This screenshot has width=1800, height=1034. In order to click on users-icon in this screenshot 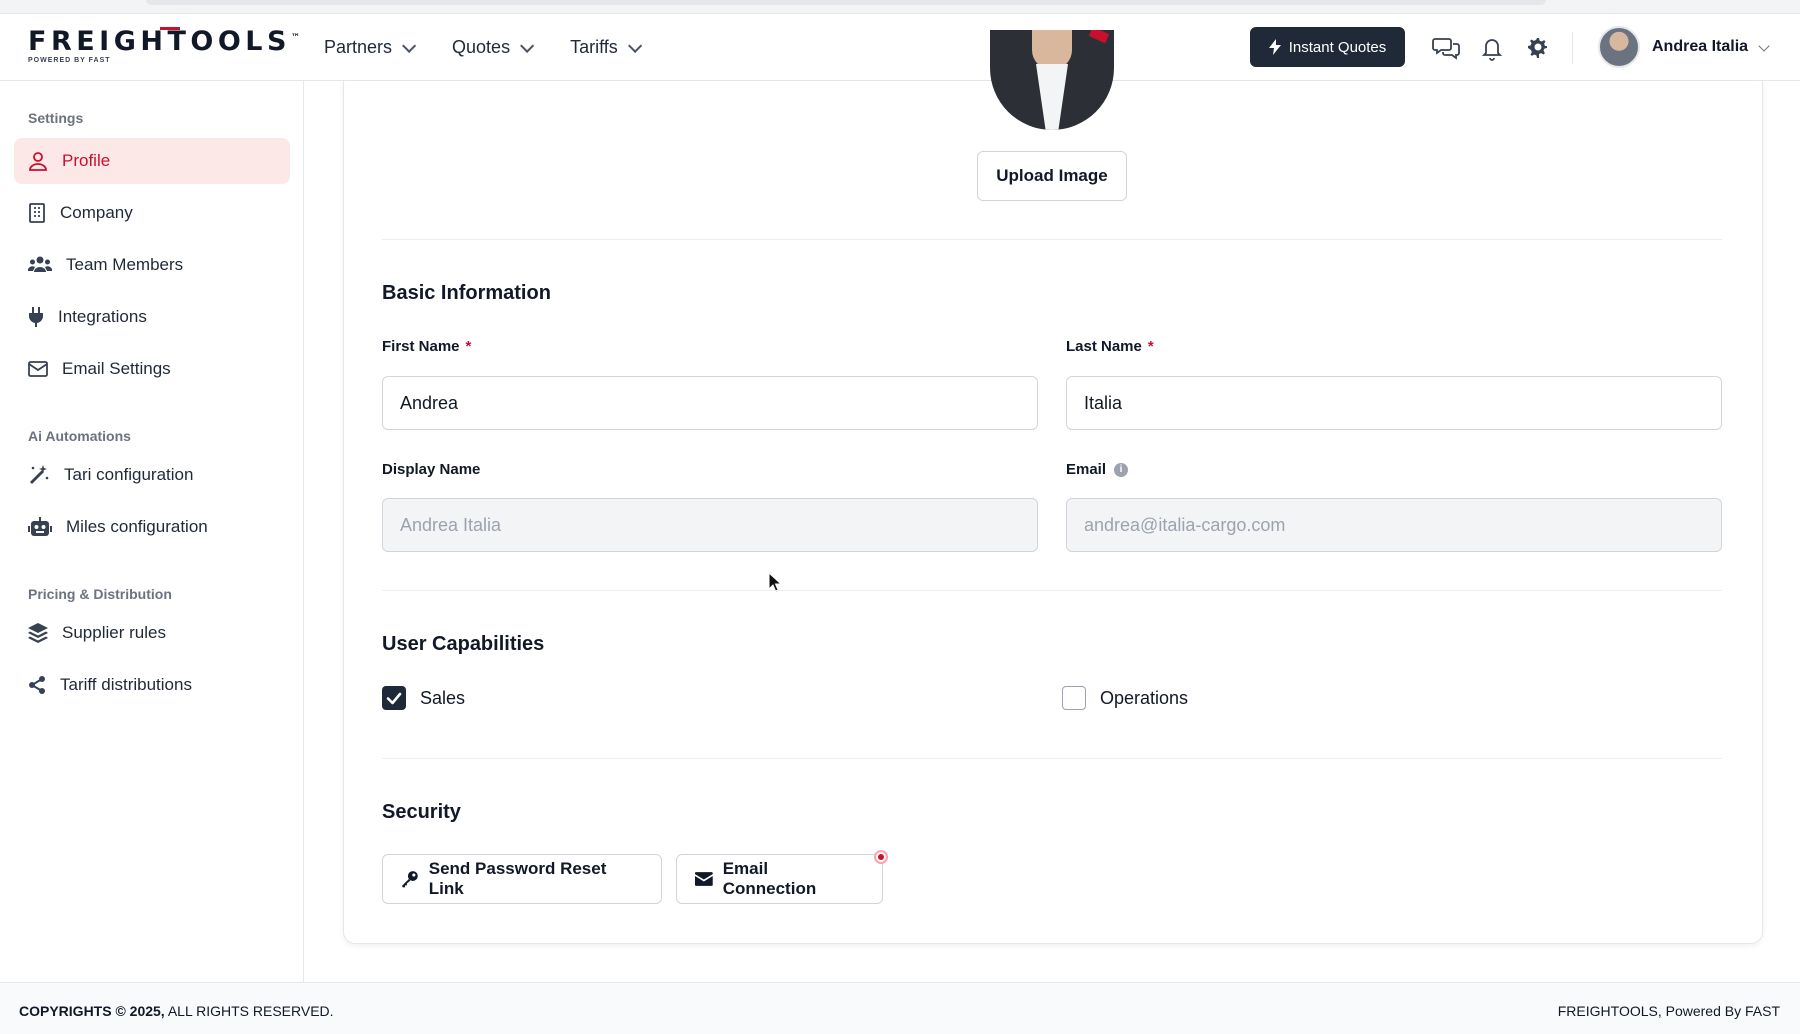, I will do `click(40, 264)`.